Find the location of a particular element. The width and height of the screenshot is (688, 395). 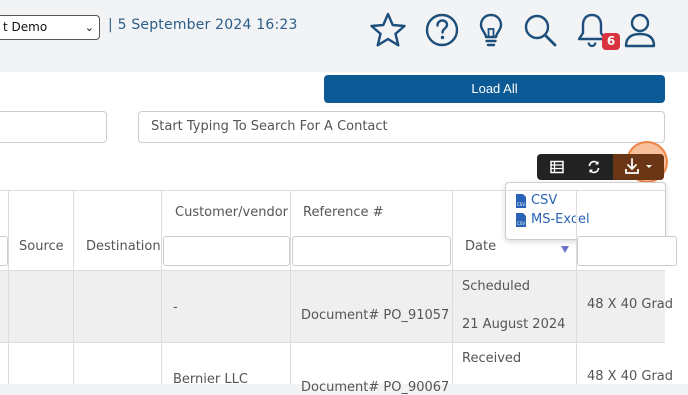

row-customer: - is located at coordinates (175, 307).